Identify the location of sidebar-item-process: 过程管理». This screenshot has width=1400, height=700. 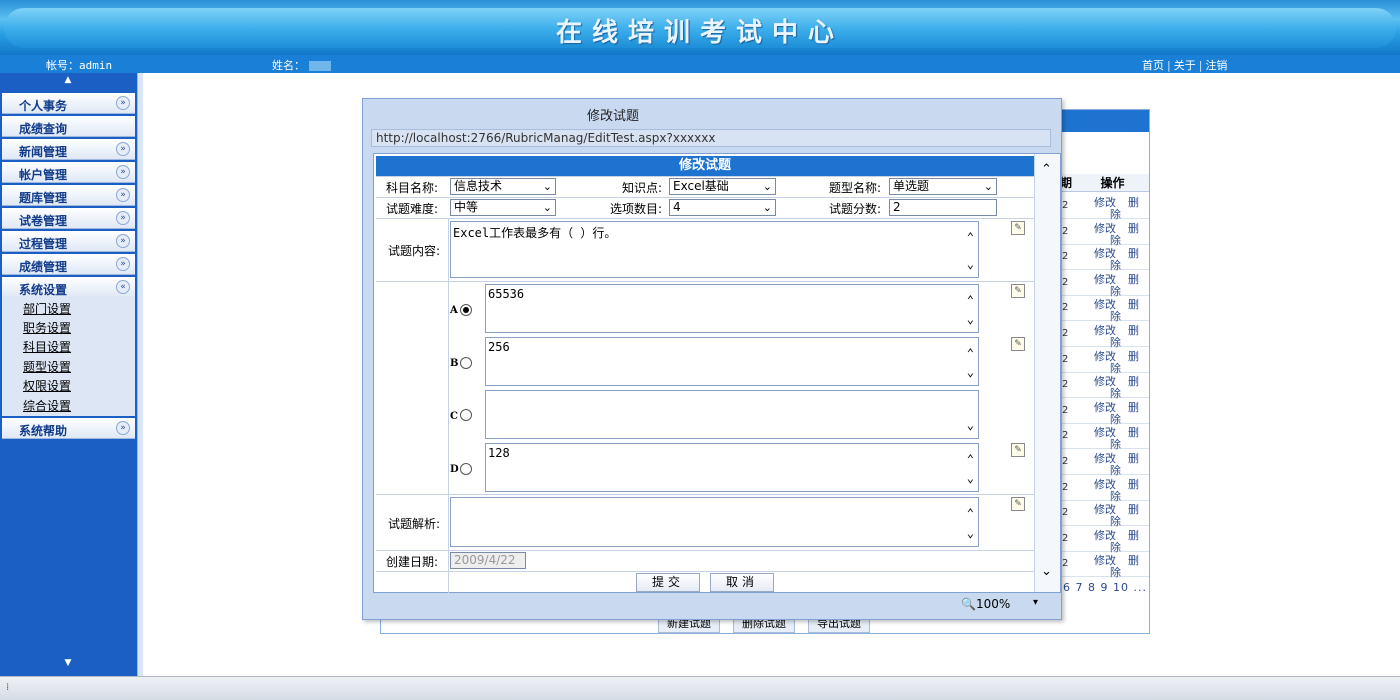
(68, 241).